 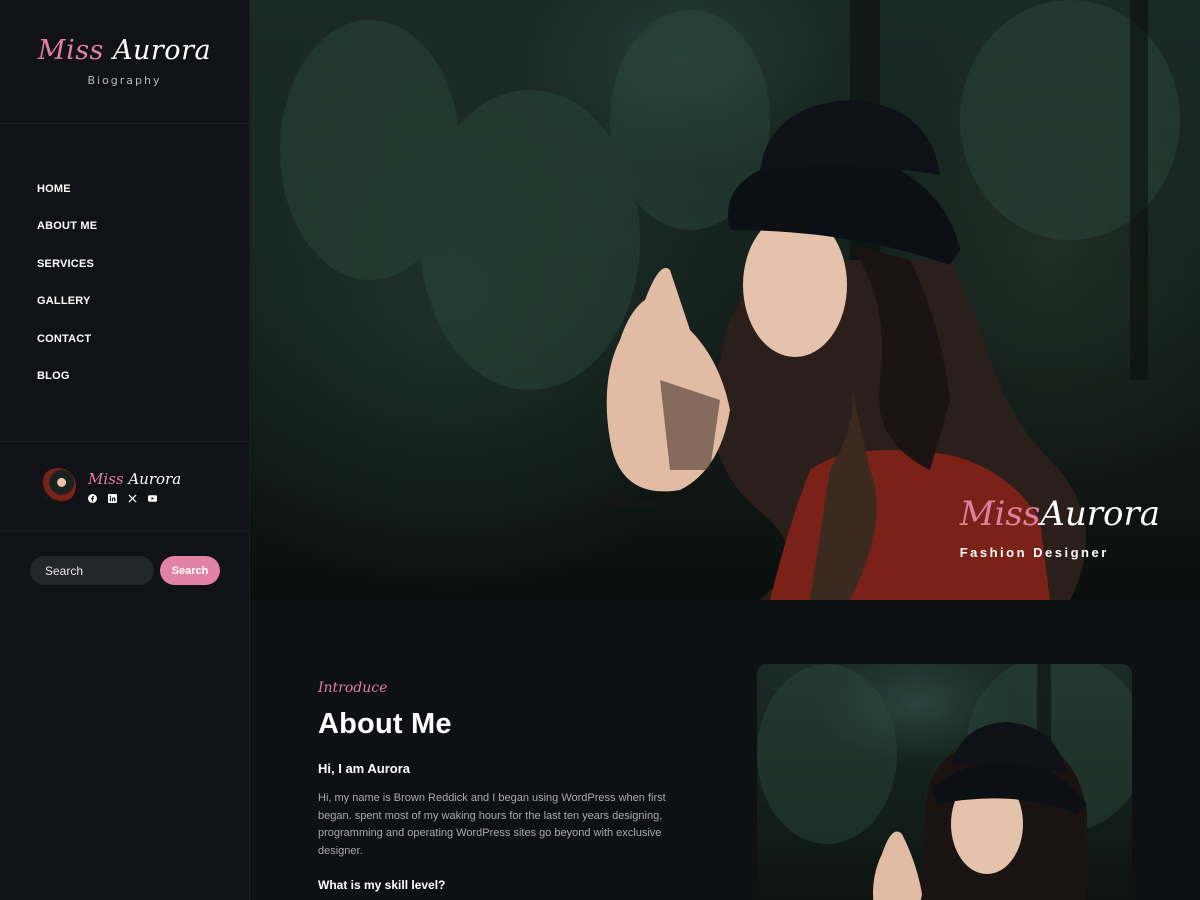 I want to click on search-button: Search, so click(x=190, y=570).